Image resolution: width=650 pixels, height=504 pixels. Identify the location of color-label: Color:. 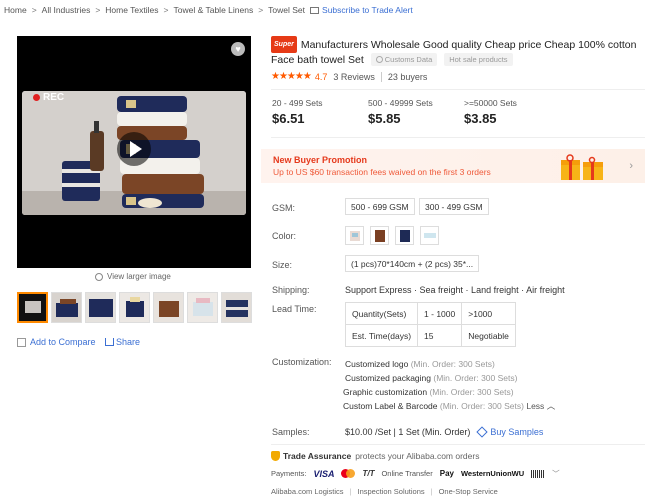
(284, 236).